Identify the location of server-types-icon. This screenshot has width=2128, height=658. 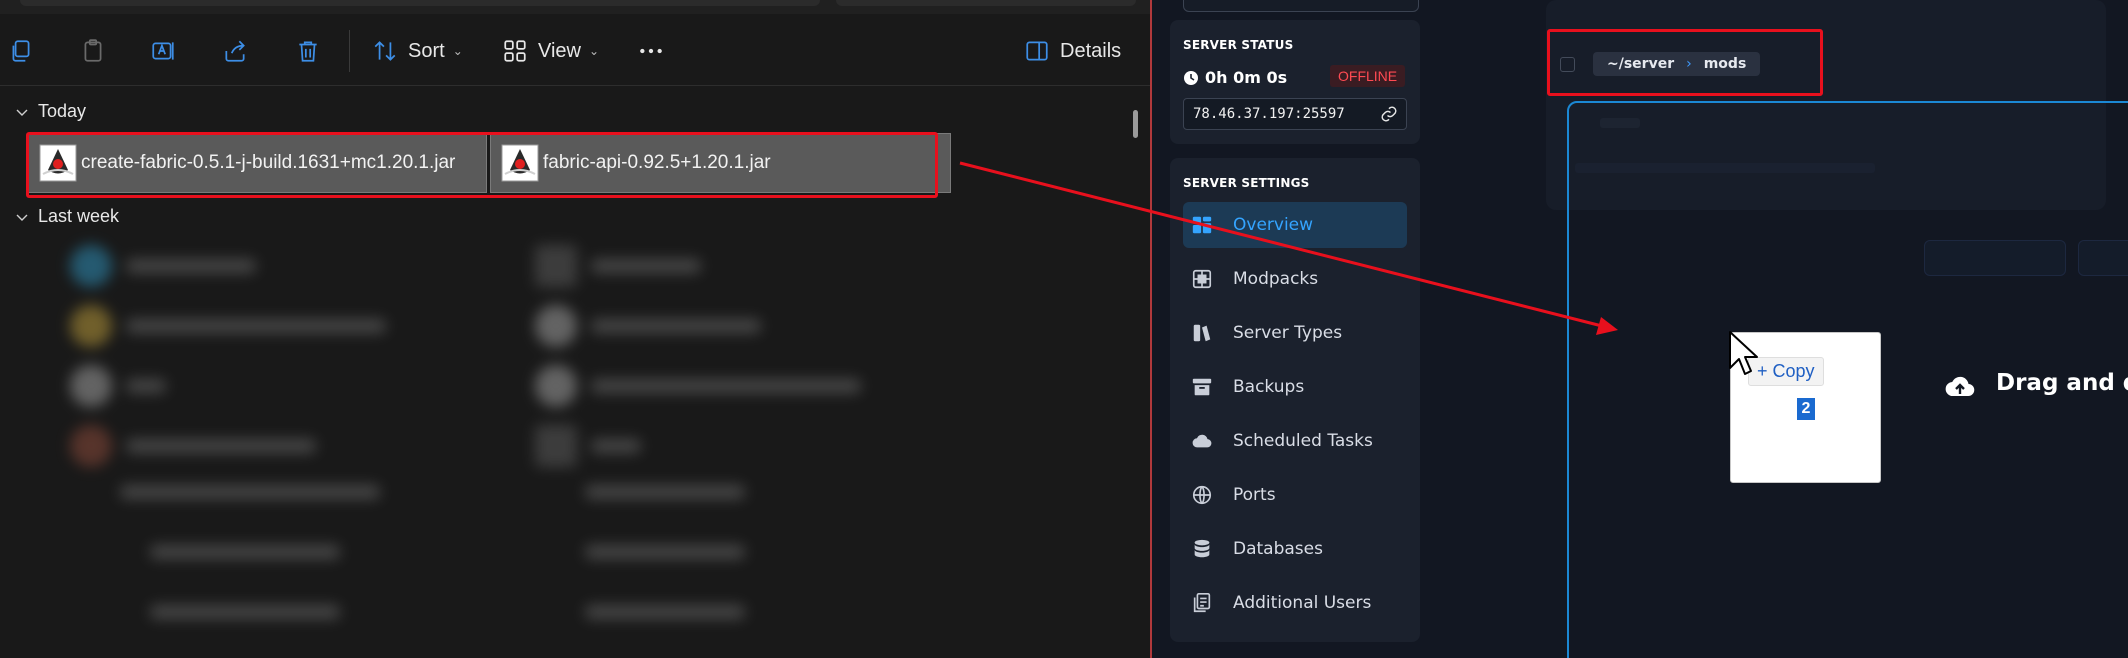
(1202, 333).